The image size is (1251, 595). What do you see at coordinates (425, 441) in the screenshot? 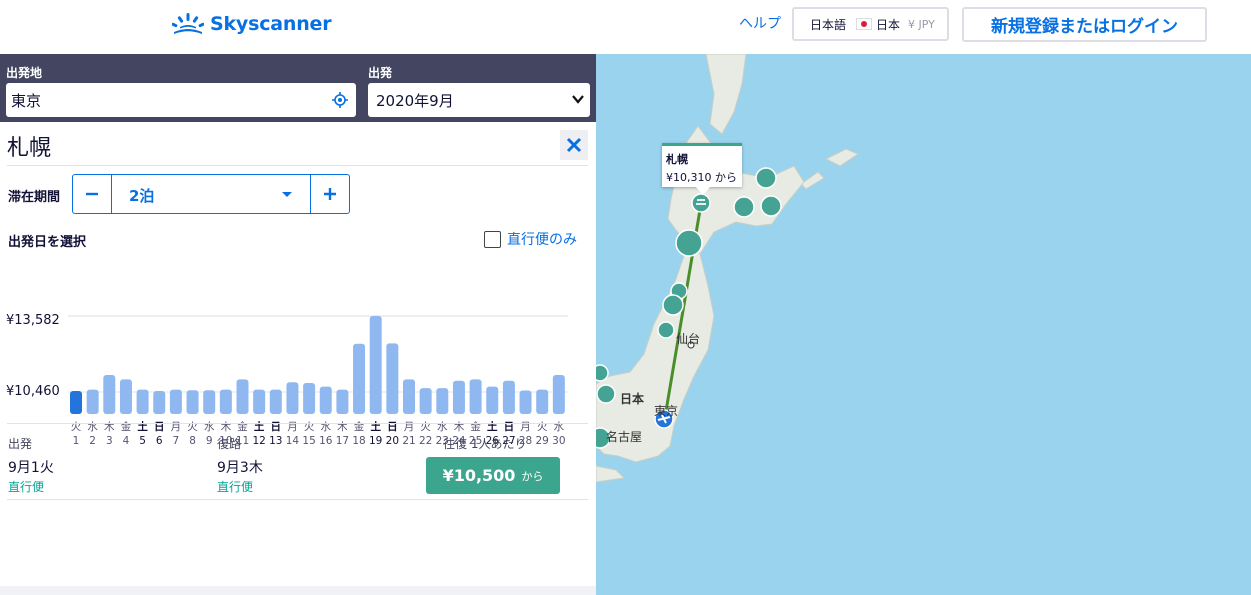
I see `date-label: 22` at bounding box center [425, 441].